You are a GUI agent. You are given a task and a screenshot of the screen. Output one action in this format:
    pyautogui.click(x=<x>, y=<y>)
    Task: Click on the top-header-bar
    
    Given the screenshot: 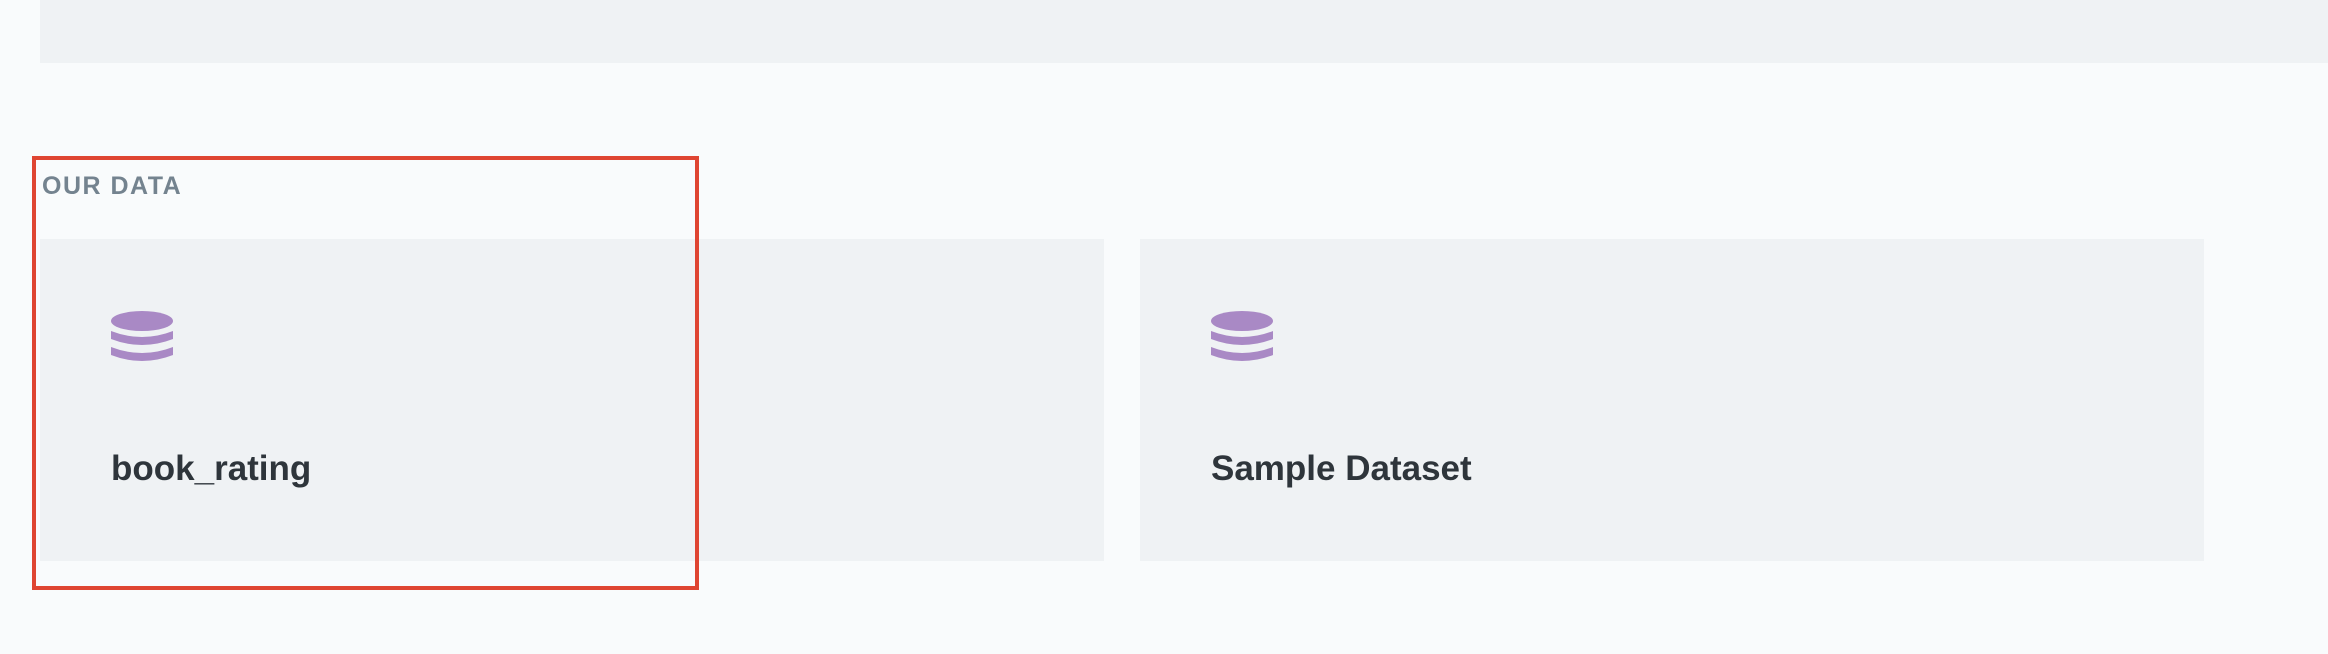 What is the action you would take?
    pyautogui.click(x=1184, y=31)
    